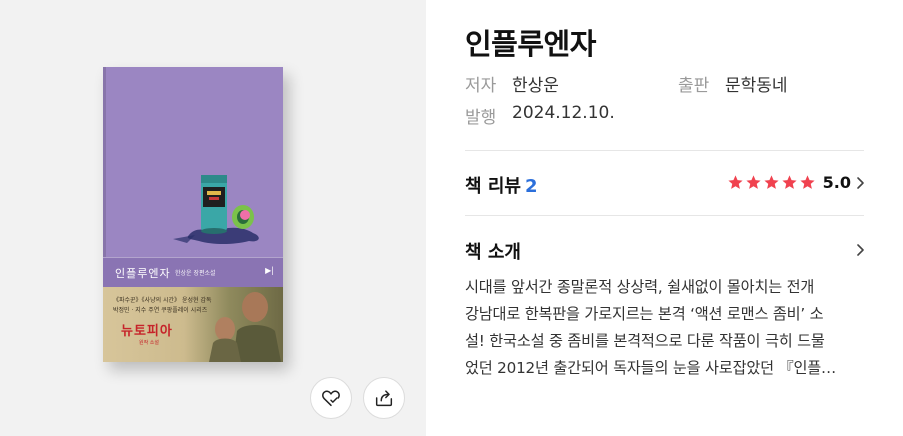 Image resolution: width=903 pixels, height=436 pixels. Describe the element at coordinates (644, 314) in the screenshot. I see `intro-line: 강남대로 한복판을 가로지르는 본격 ‘액션 로맨스 좀비’ 소` at that location.